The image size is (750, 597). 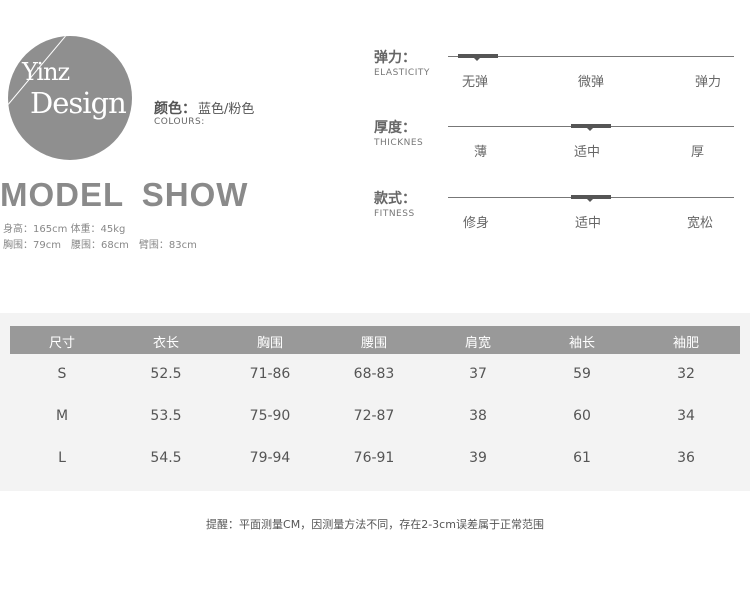 What do you see at coordinates (477, 343) in the screenshot?
I see `header-cell: 肩宽` at bounding box center [477, 343].